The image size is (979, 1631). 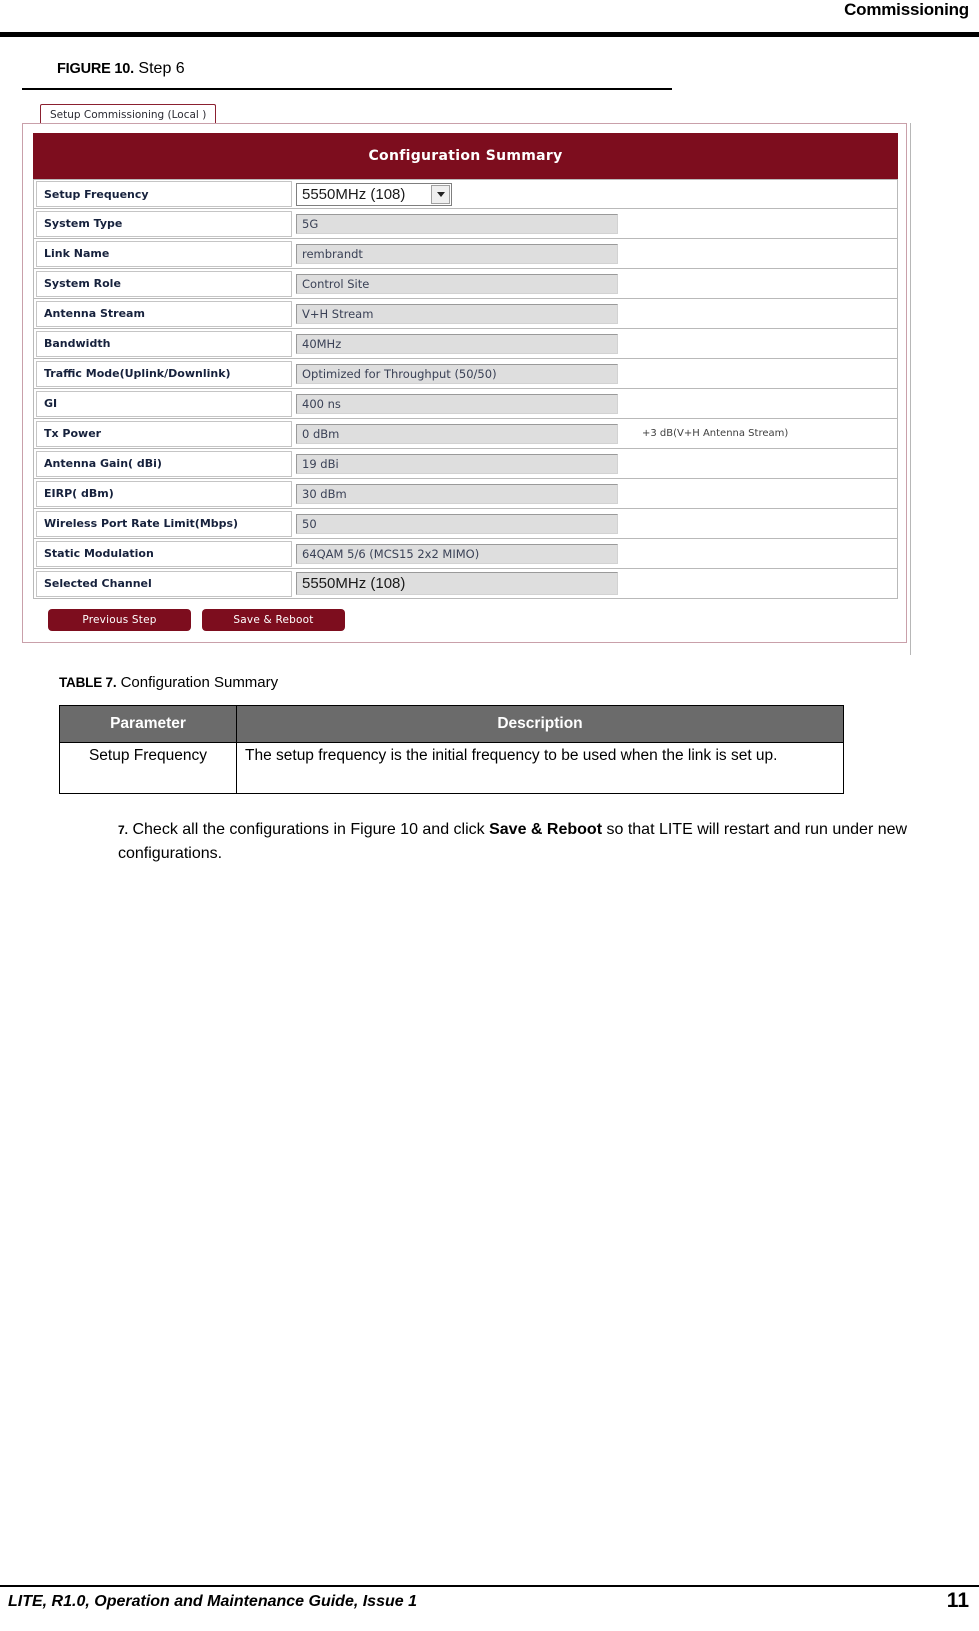 I want to click on table-label: TABLE 7., so click(x=88, y=682).